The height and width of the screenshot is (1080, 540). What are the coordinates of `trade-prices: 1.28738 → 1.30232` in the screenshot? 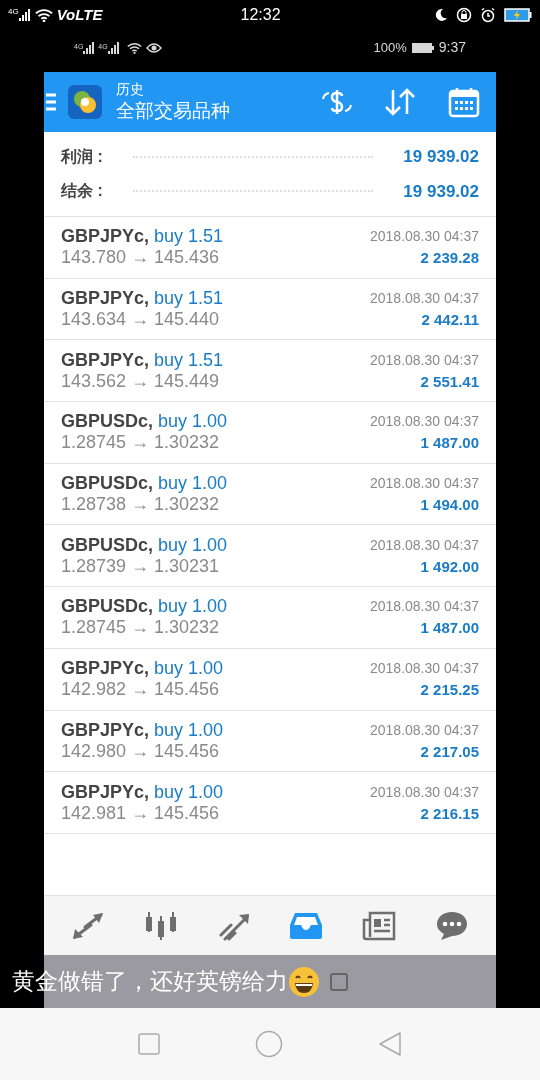 It's located at (141, 505).